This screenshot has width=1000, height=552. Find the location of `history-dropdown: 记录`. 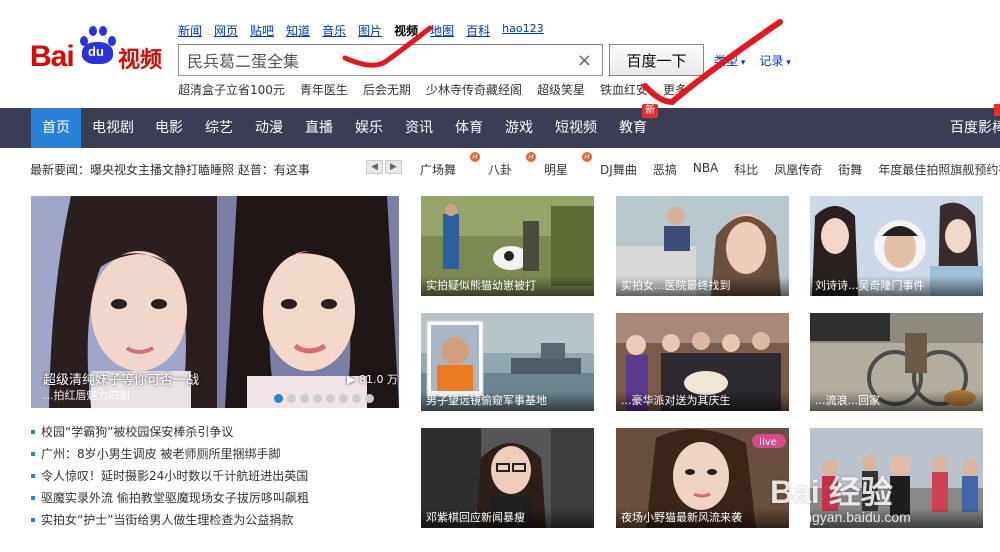

history-dropdown: 记录 is located at coordinates (774, 60).